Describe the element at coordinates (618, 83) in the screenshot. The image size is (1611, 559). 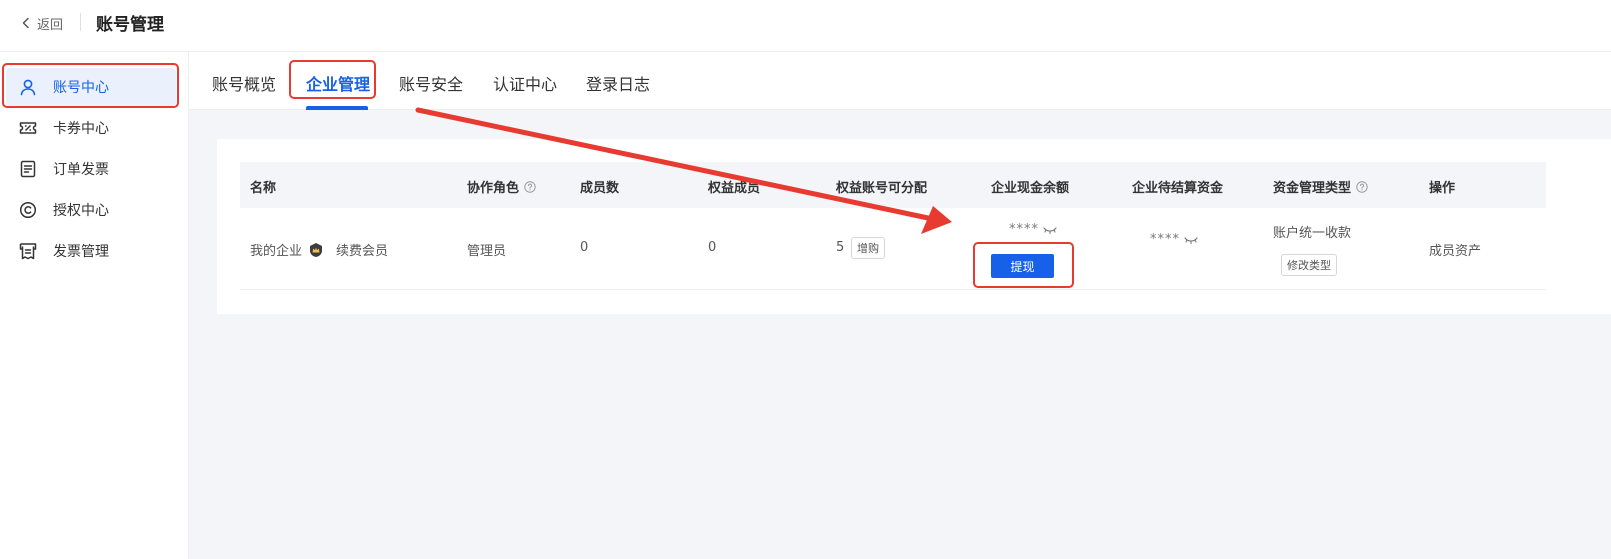
I see `tab-login-log: 登录日志` at that location.